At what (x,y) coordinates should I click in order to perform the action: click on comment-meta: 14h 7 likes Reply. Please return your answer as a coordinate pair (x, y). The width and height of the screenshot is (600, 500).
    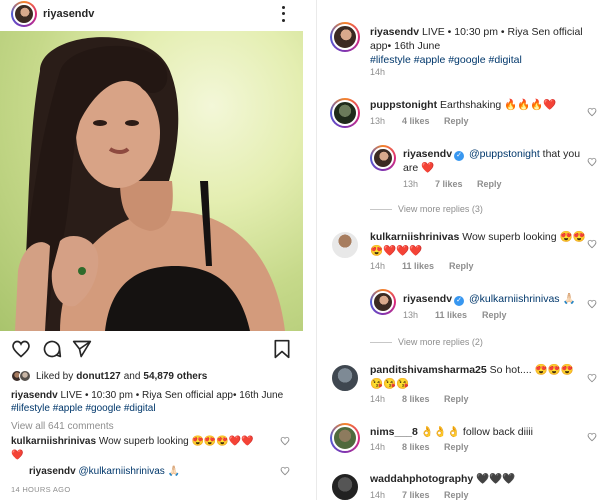
    Looking at the image, I should click on (419, 495).